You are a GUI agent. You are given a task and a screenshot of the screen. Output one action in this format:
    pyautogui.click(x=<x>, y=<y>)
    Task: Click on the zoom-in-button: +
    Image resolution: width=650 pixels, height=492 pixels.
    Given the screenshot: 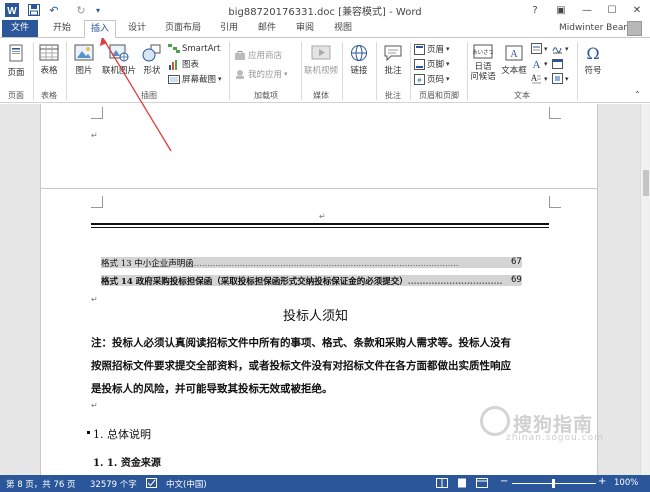 What is the action you would take?
    pyautogui.click(x=602, y=481)
    